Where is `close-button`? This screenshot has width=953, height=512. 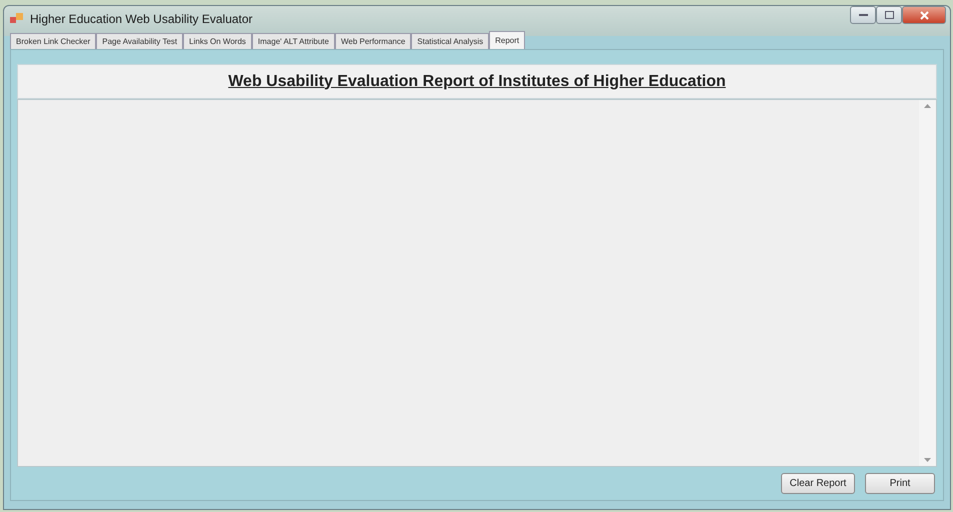
close-button is located at coordinates (924, 15).